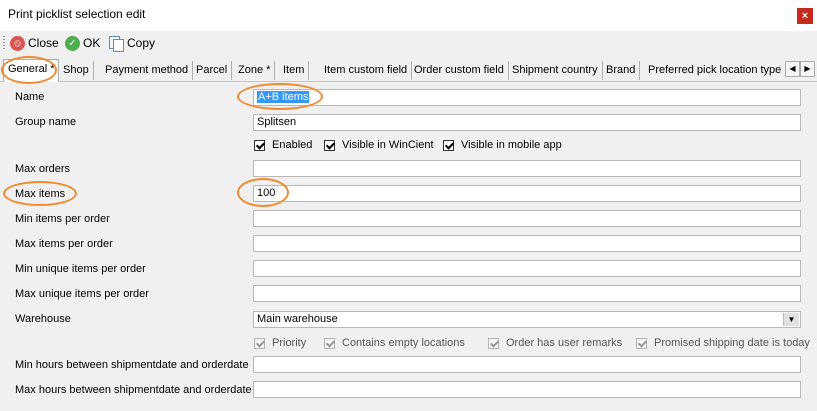 This screenshot has width=817, height=411. Describe the element at coordinates (527, 268) in the screenshot. I see `min-unique-items-per-order-field` at that location.